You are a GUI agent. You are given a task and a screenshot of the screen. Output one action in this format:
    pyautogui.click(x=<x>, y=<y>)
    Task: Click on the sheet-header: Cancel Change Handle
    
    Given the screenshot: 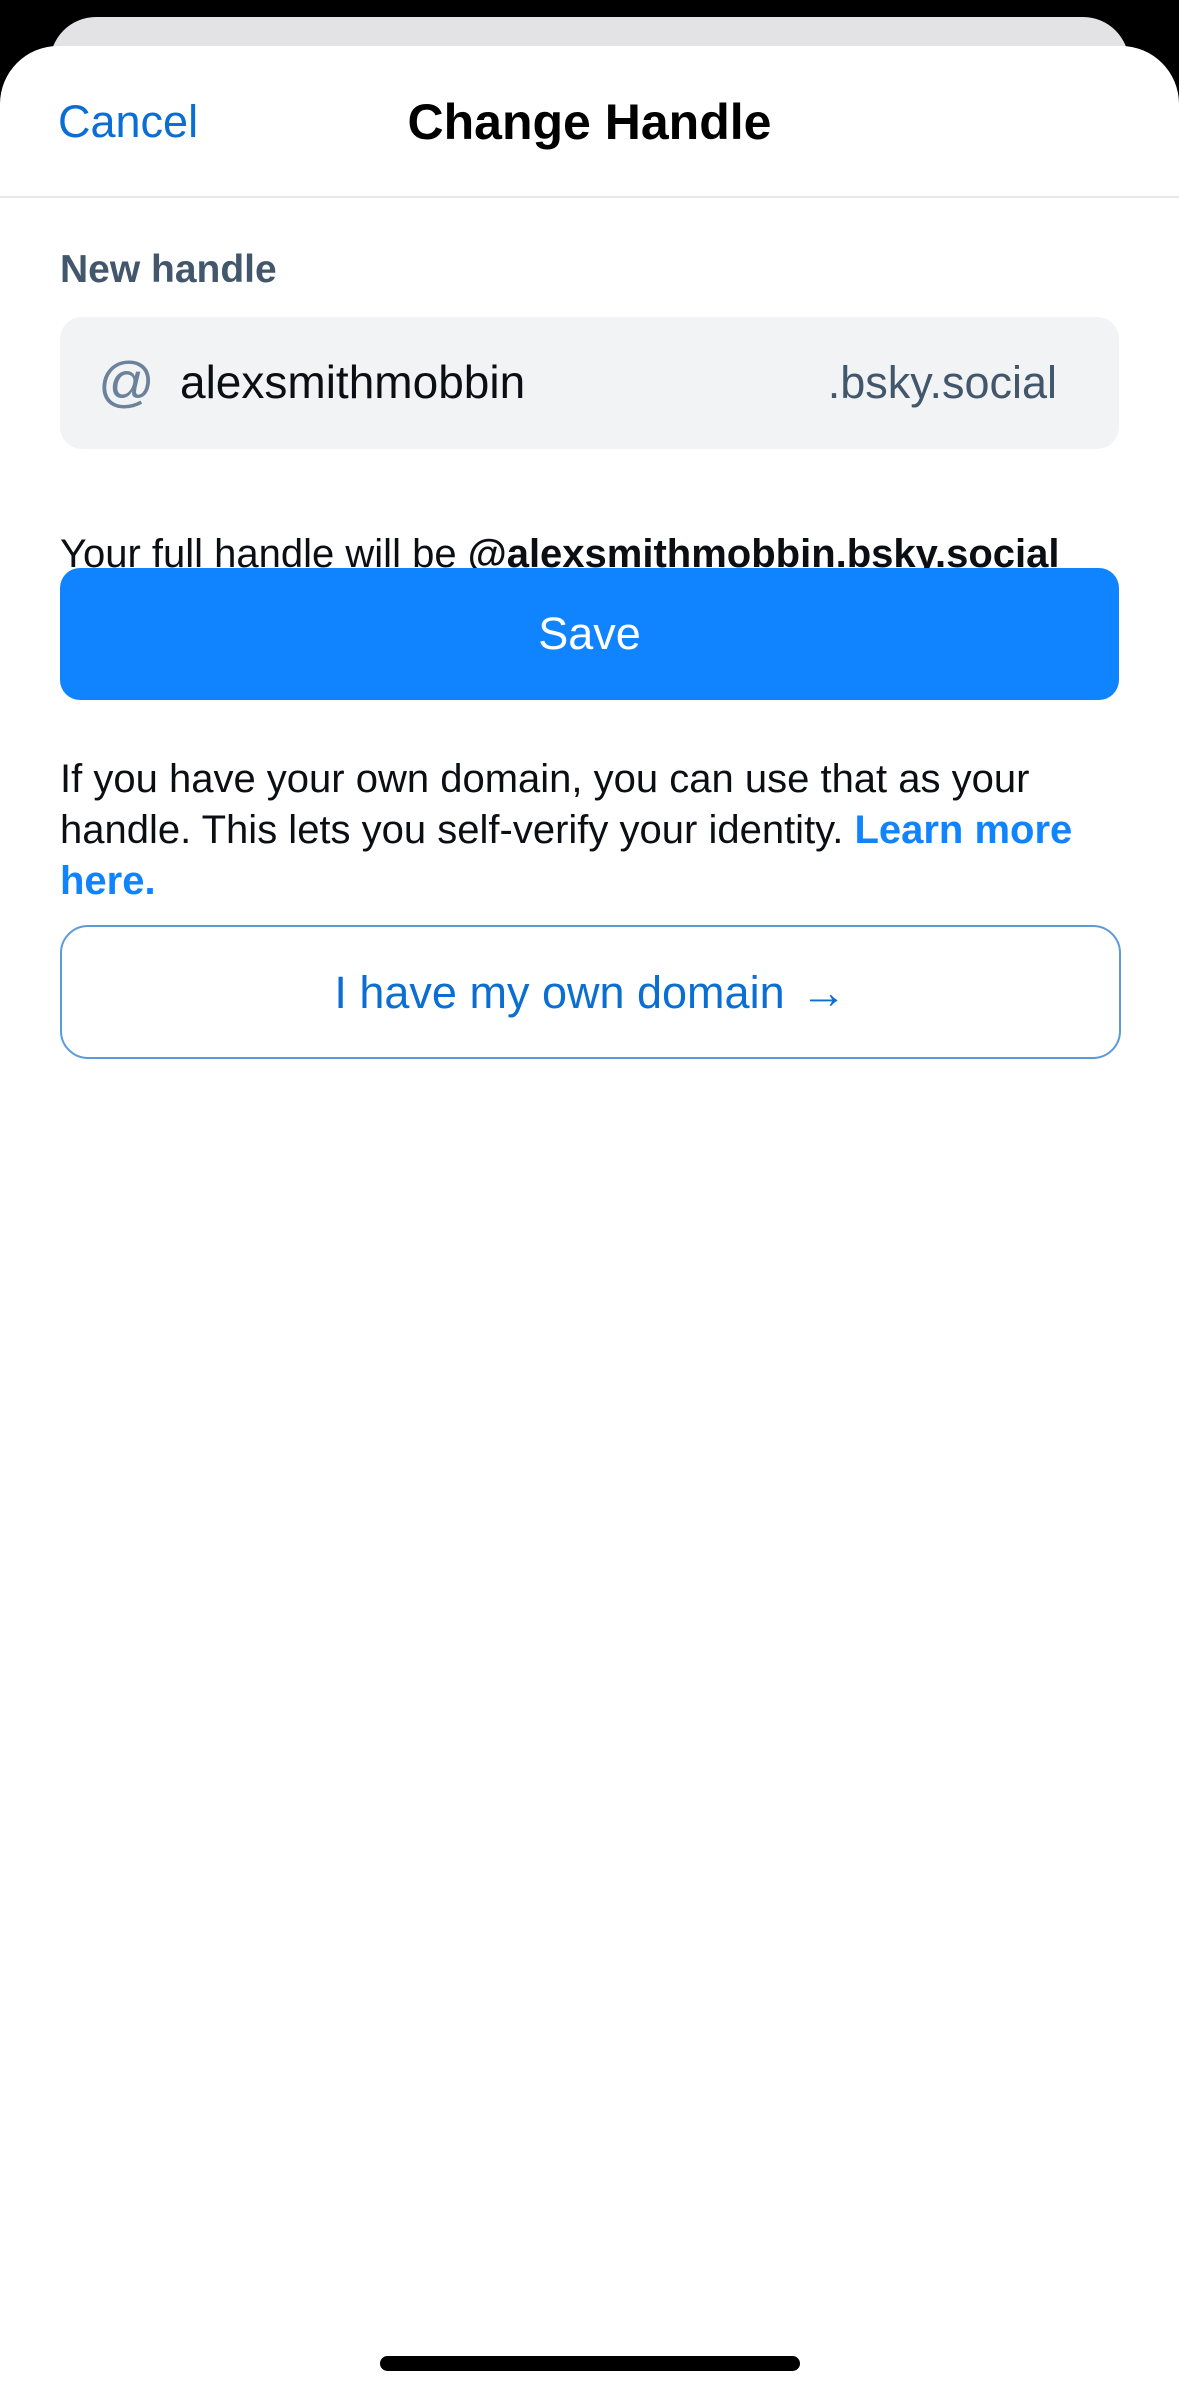 What is the action you would take?
    pyautogui.click(x=589, y=122)
    